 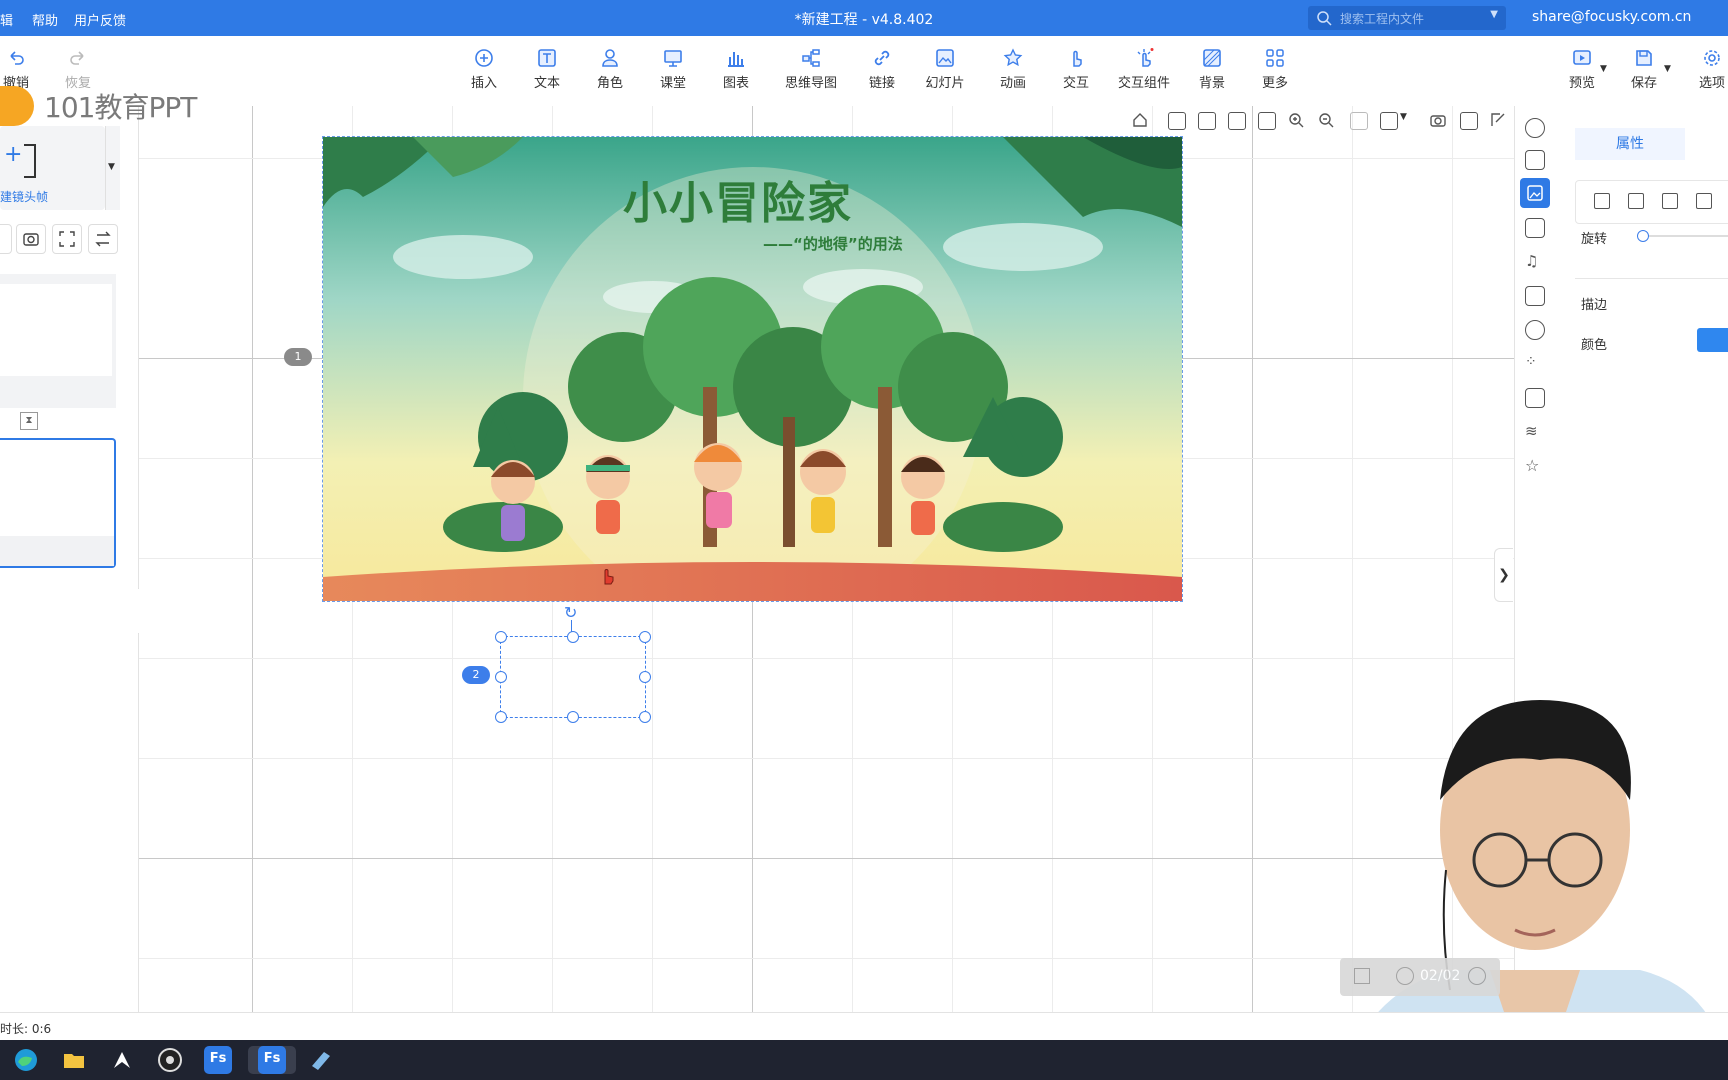 What do you see at coordinates (1207, 121) in the screenshot?
I see `rotate-right-icon` at bounding box center [1207, 121].